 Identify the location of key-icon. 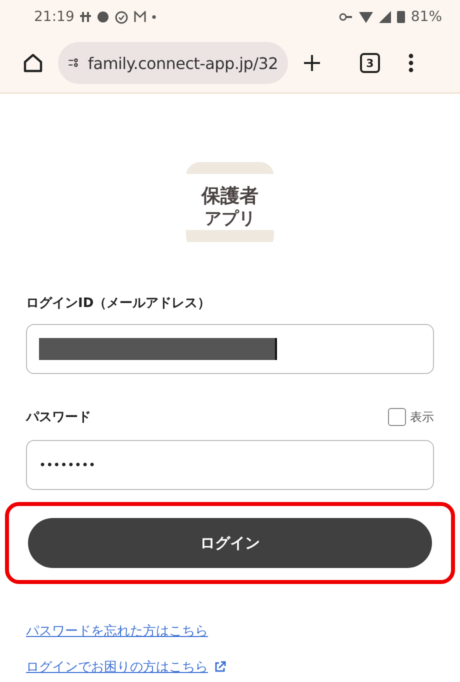
(345, 17).